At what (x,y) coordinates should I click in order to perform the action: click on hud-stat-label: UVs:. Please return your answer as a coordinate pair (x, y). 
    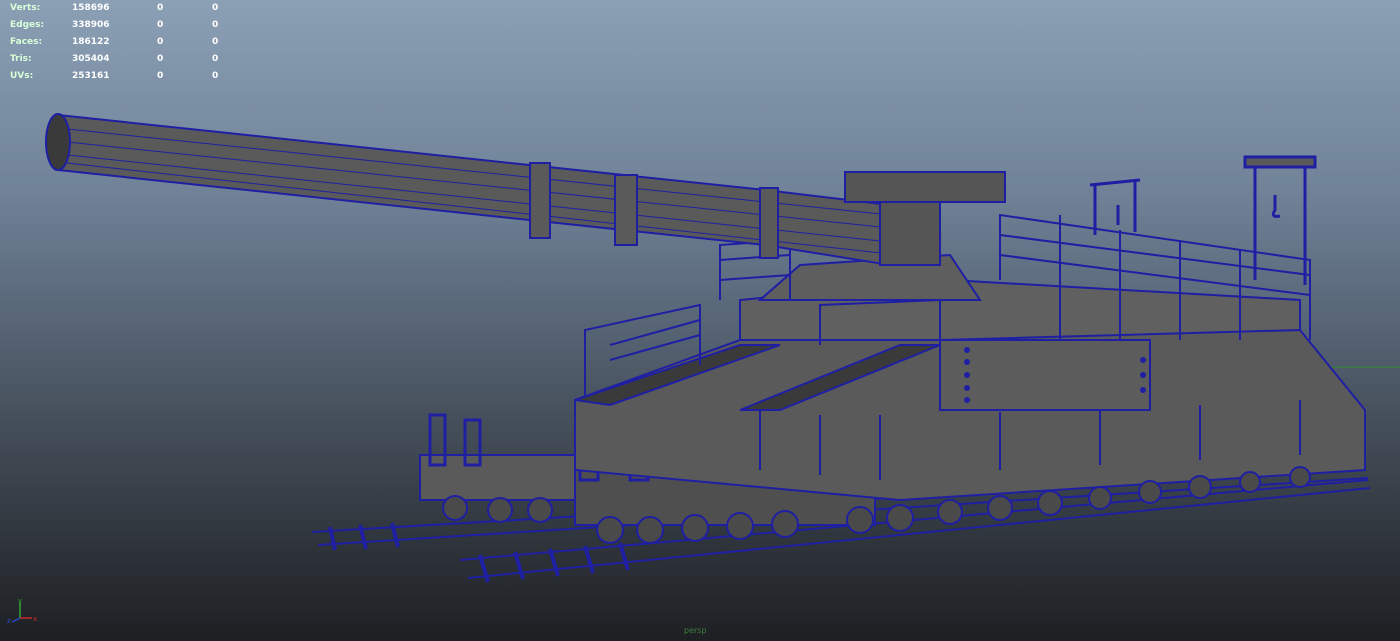
    Looking at the image, I should click on (22, 76).